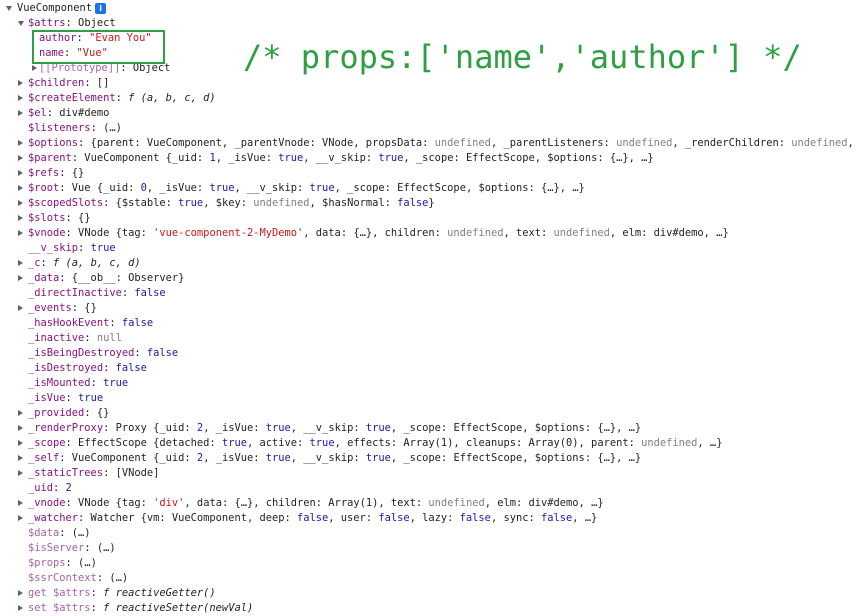 The width and height of the screenshot is (857, 616). I want to click on property-key: $options, so click(53, 143).